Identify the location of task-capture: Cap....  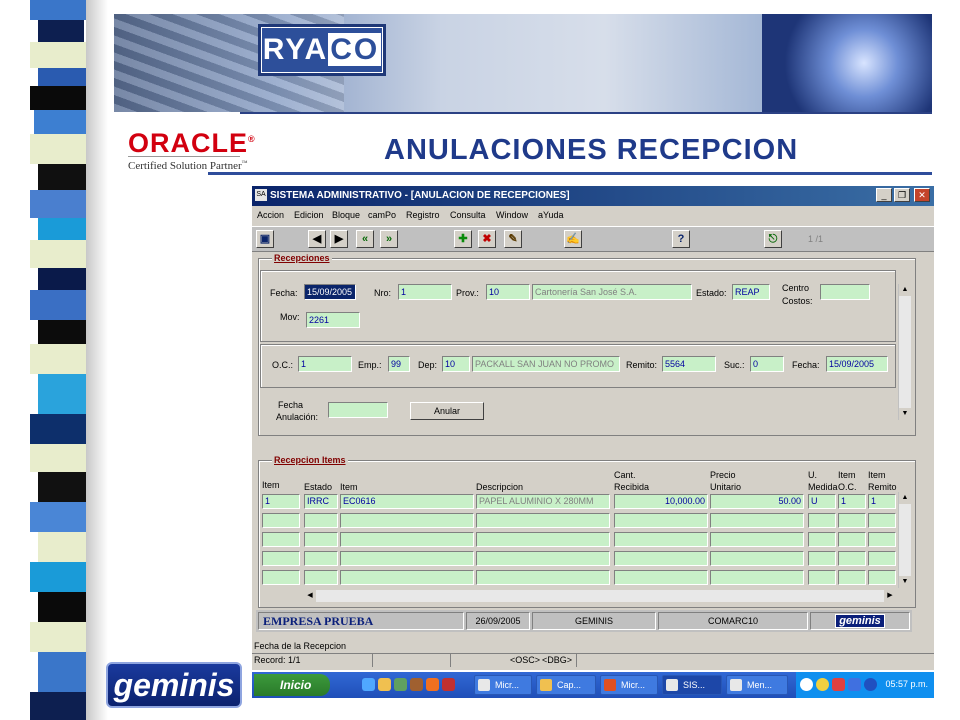
(566, 685).